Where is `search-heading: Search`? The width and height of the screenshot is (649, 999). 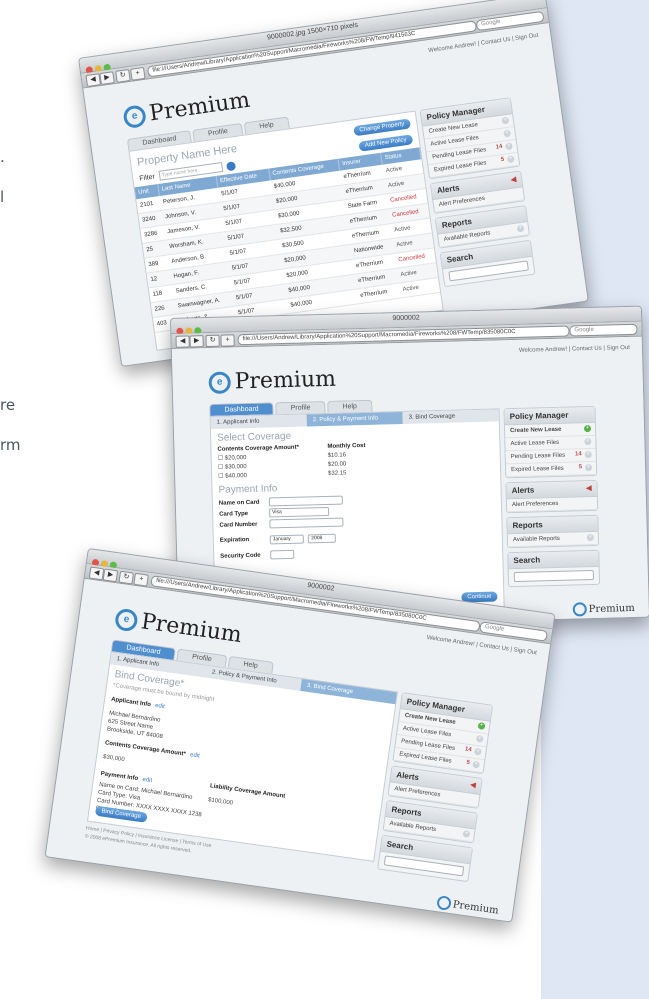
search-heading: Search is located at coordinates (553, 560).